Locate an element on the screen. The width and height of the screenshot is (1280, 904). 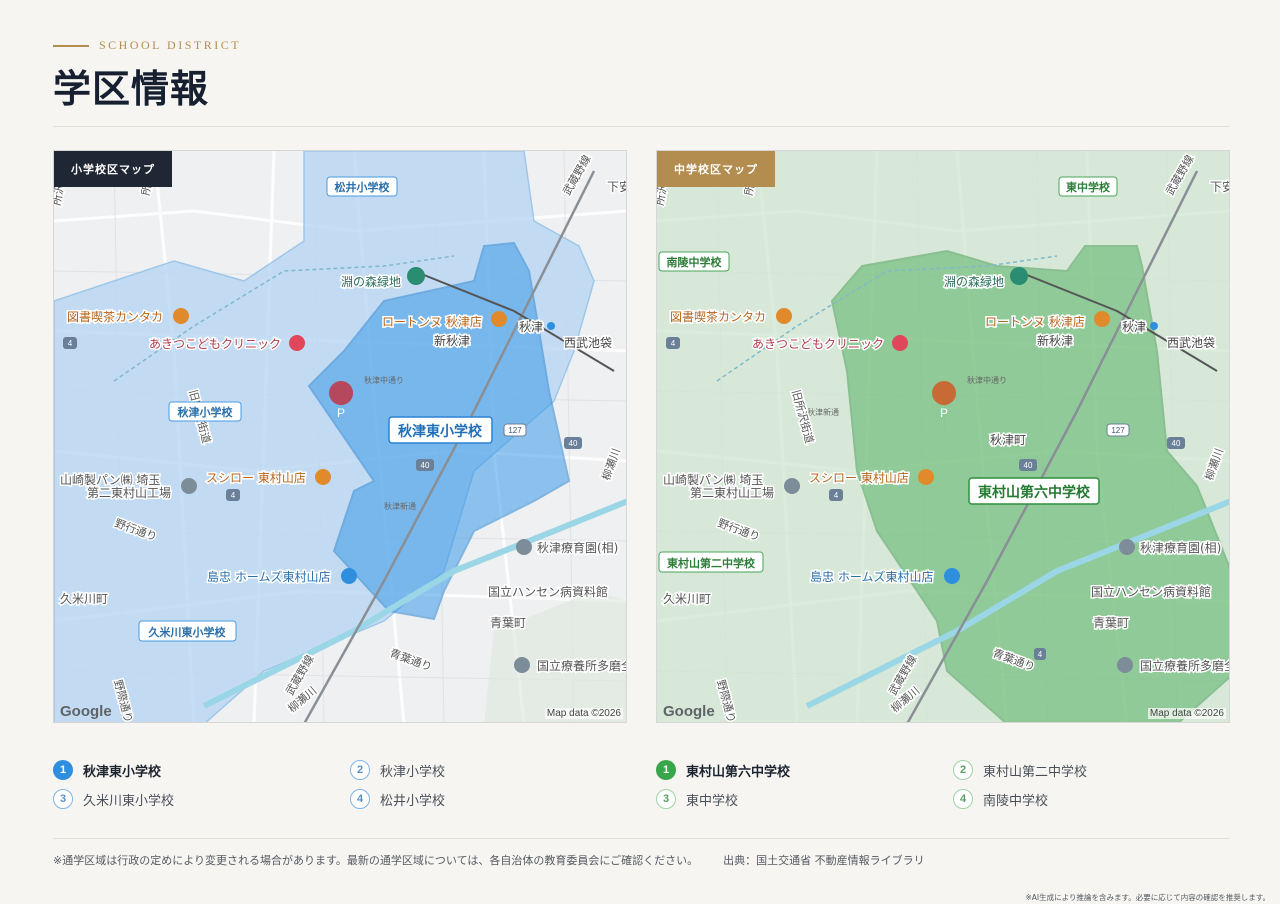
elementary-legend: 1 秋津東小学校 2 秋津小学校 3 久米川東小学校 4 松井小学校 is located at coordinates (348, 788).